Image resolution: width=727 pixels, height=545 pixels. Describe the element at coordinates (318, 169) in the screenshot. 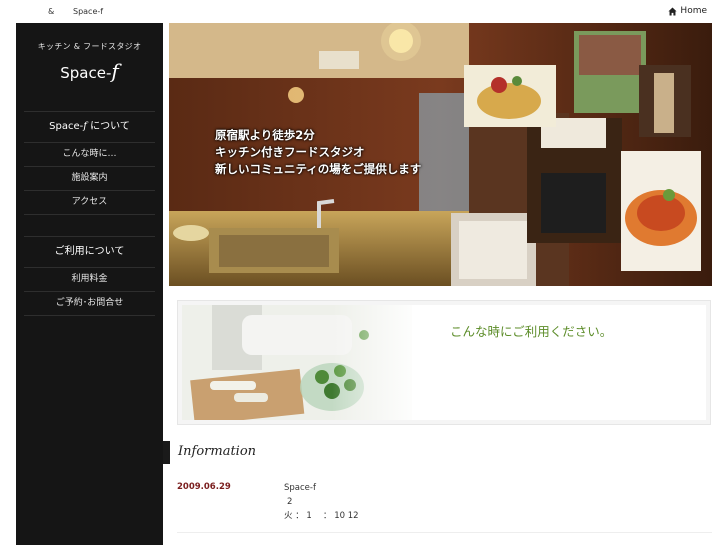

I see `hero-line-3: 新しいコミュニティの場をご提供します` at that location.